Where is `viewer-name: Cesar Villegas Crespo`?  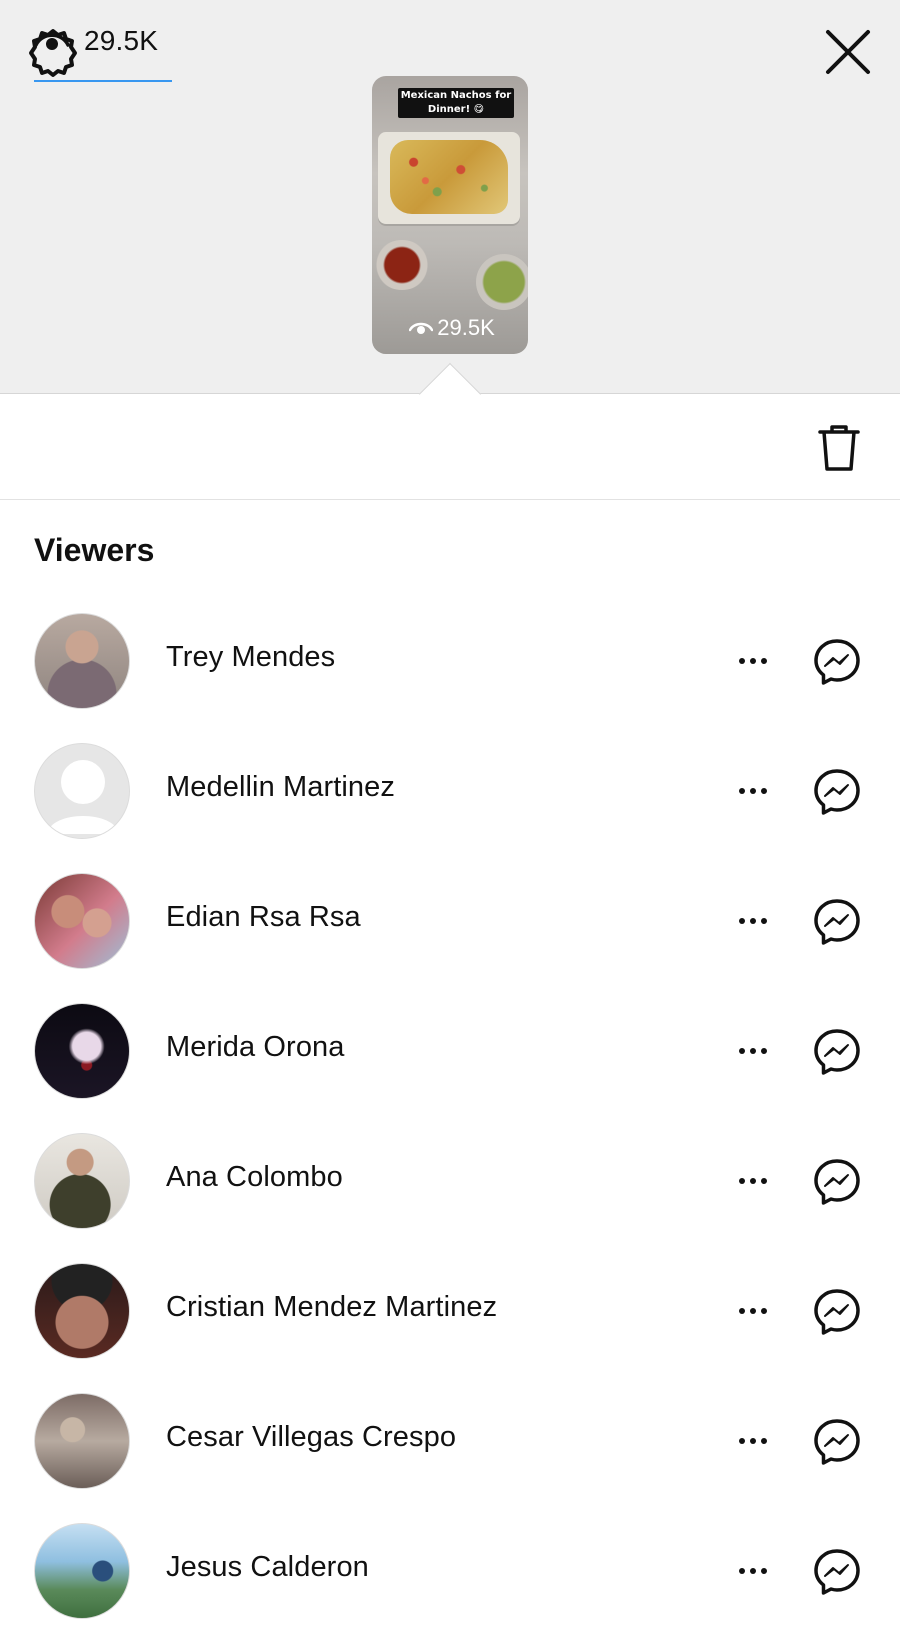
viewer-name: Cesar Villegas Crespo is located at coordinates (311, 1437).